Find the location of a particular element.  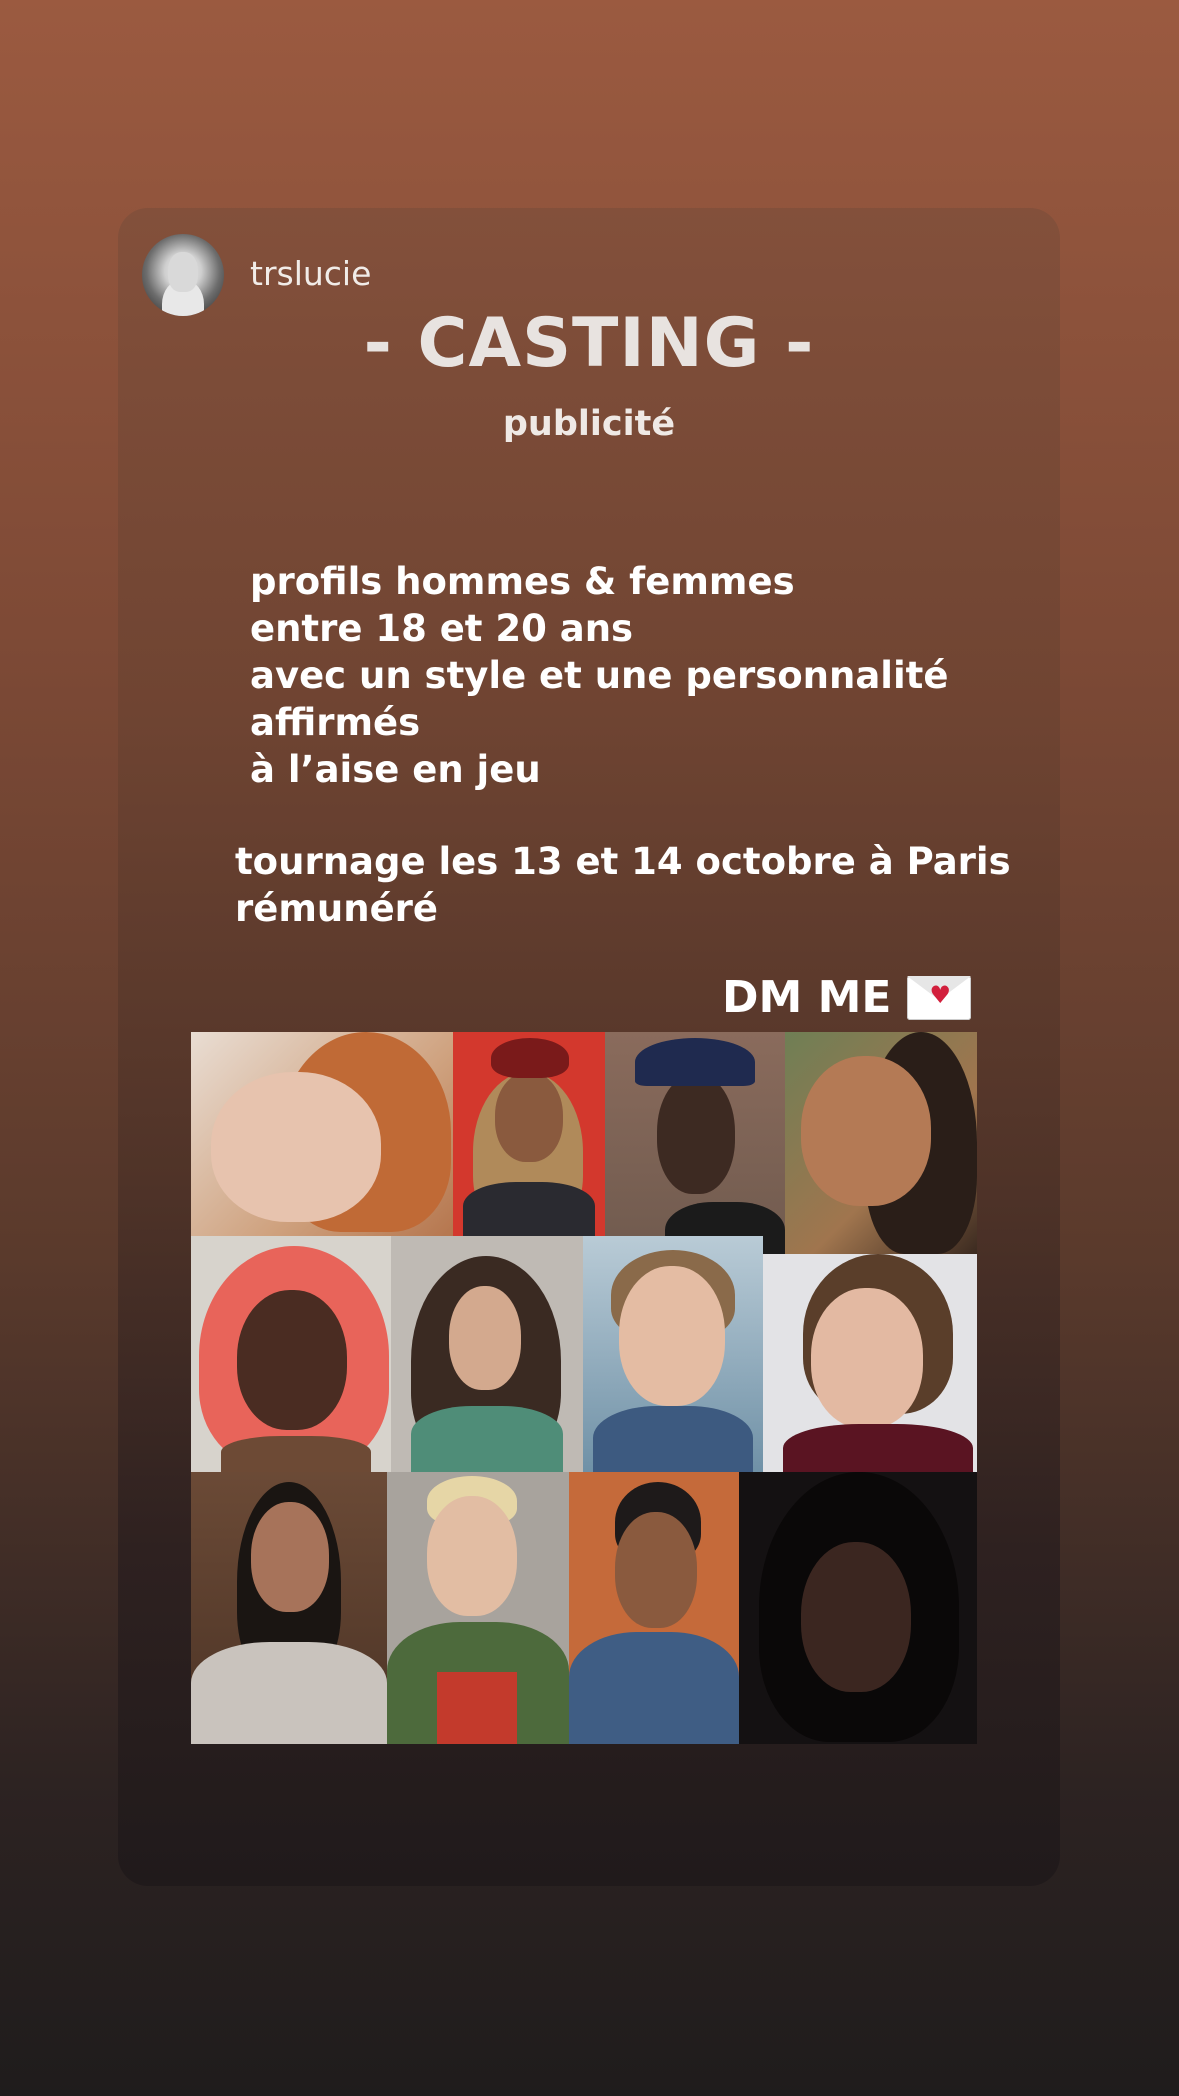

requirement-line: profils hommes & femmes is located at coordinates (522, 581).